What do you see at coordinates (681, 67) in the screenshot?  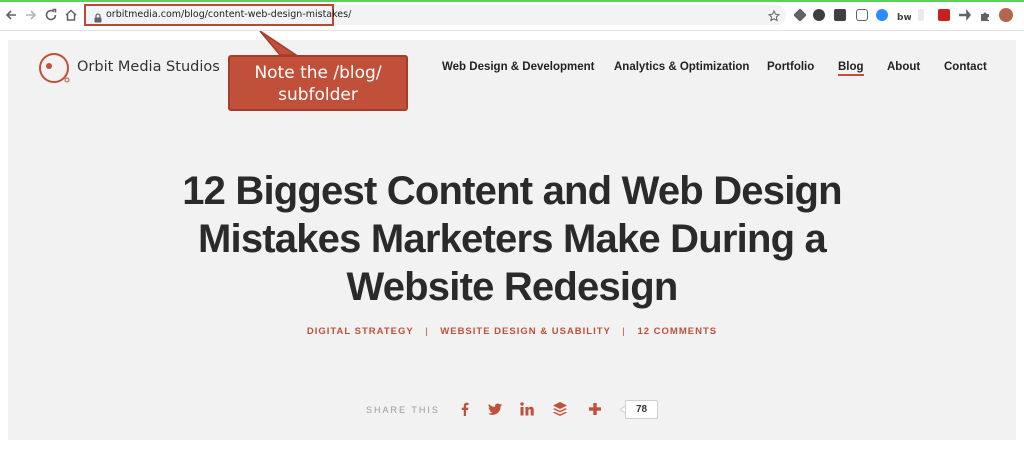 I see `nav-analytics: Analytics & Optimization` at bounding box center [681, 67].